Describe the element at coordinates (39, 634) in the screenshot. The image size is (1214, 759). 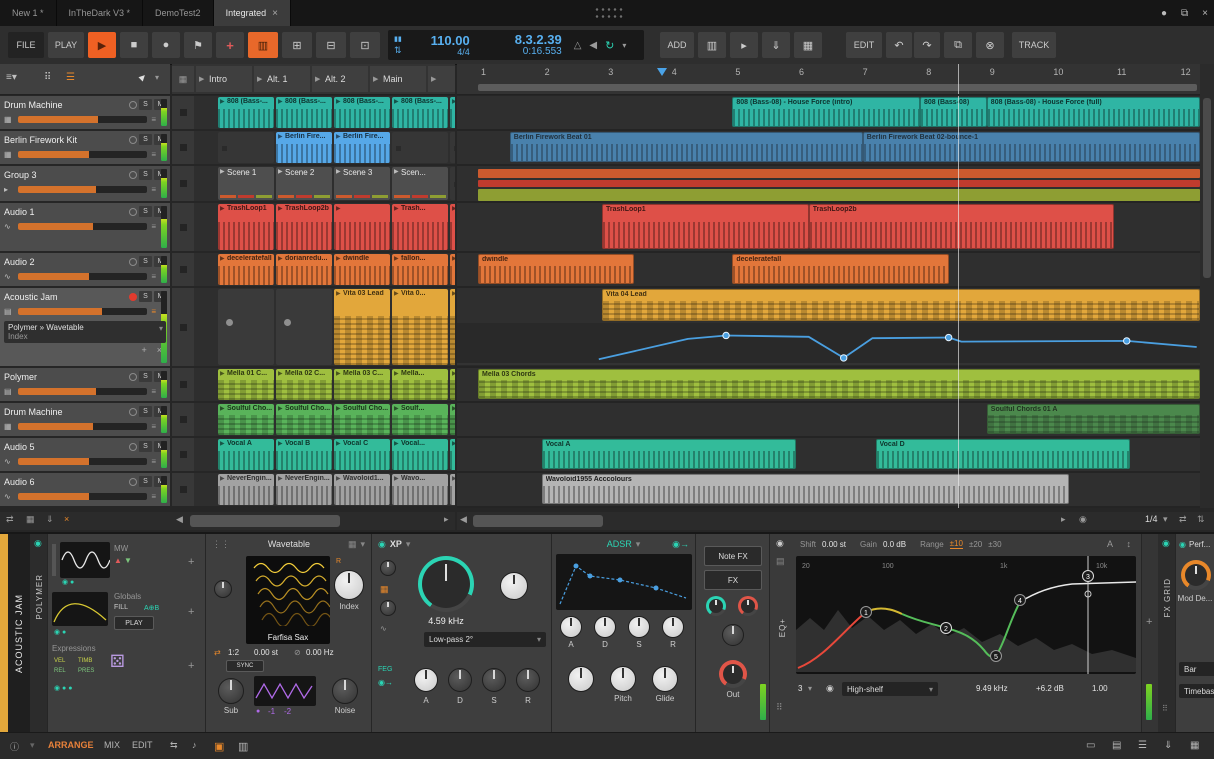
I see `polymer-device-tab: ◉ POLYMER` at that location.